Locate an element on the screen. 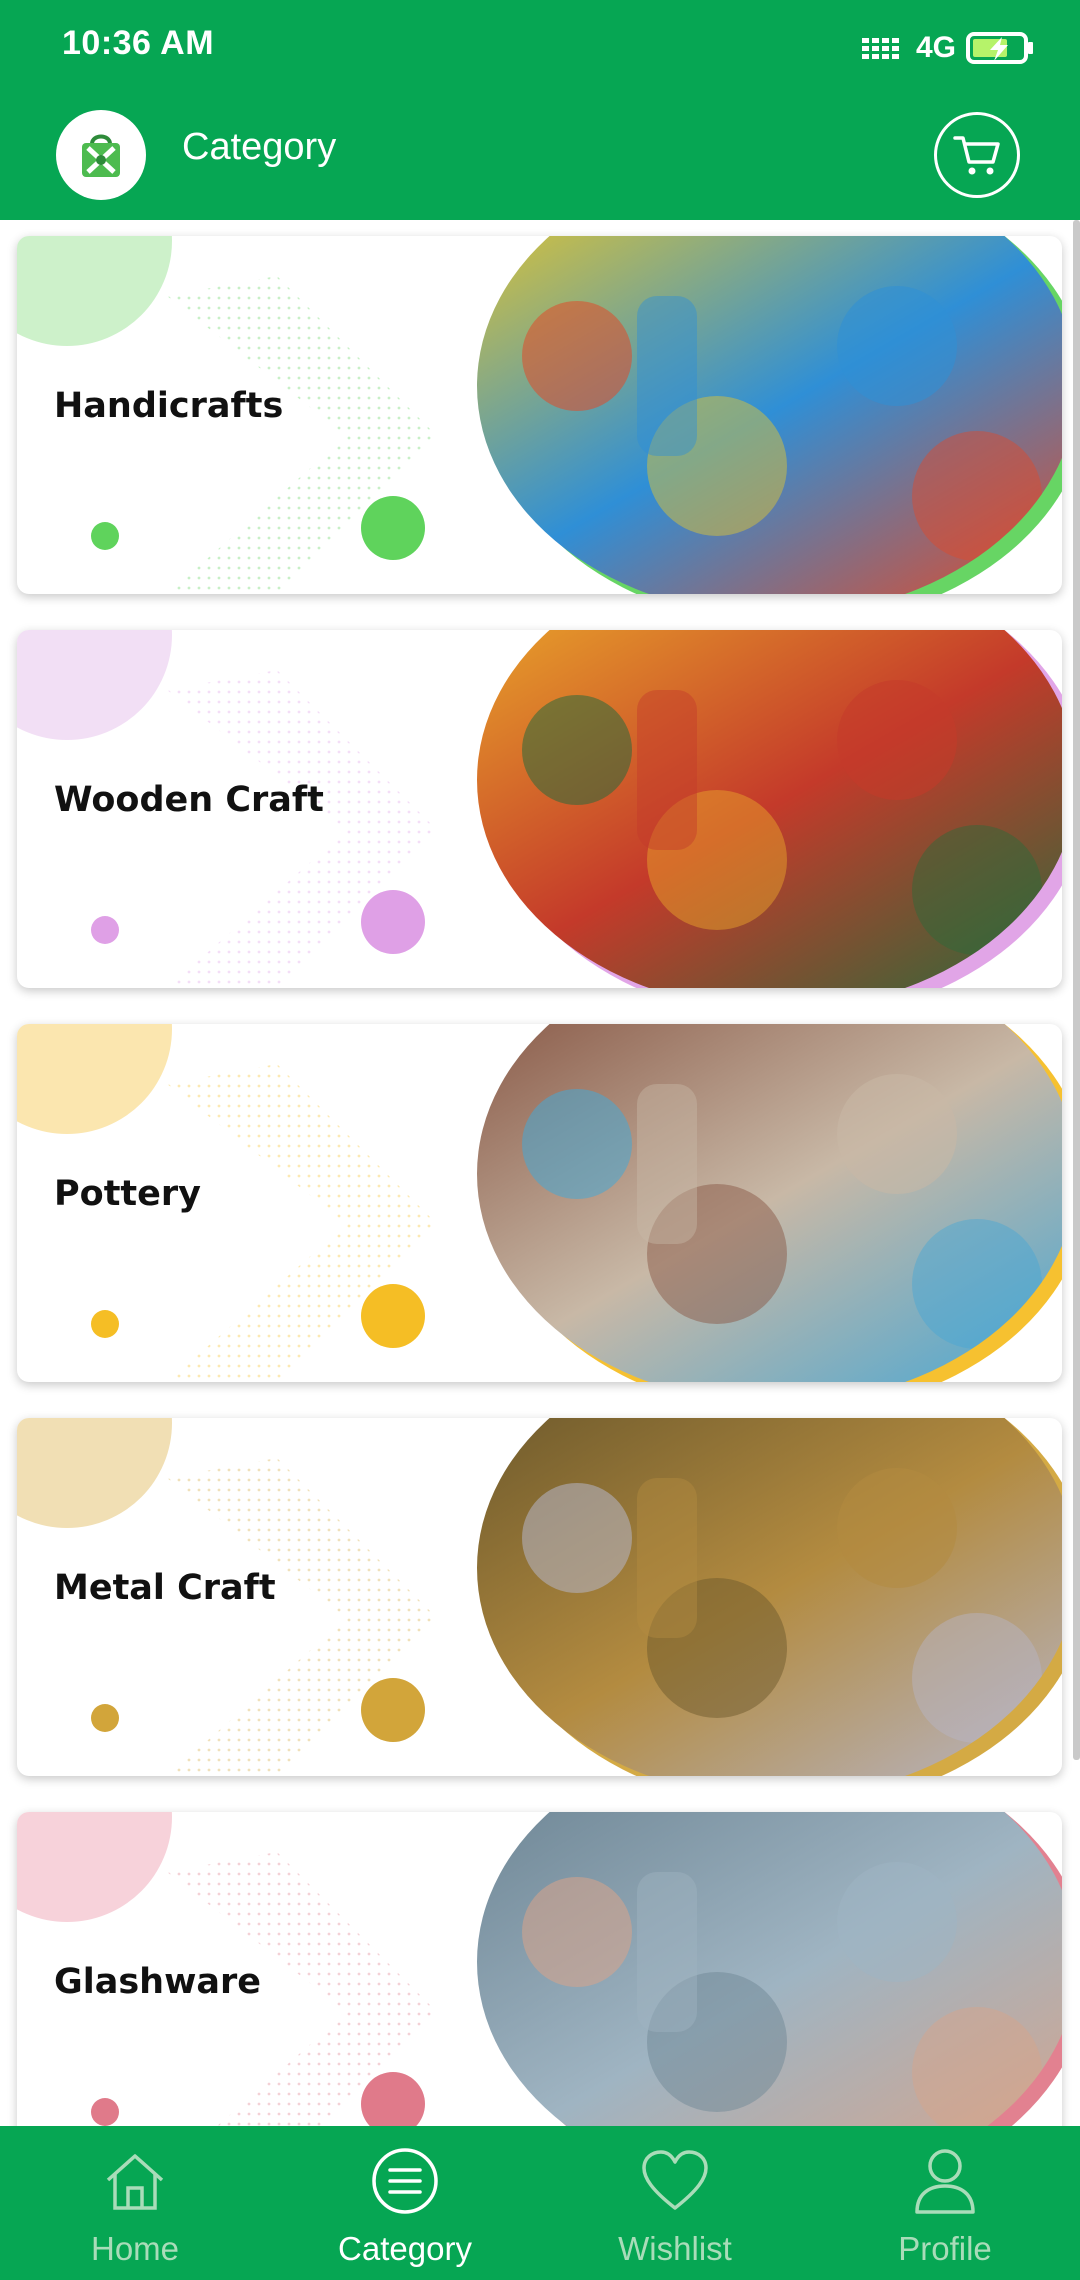 The width and height of the screenshot is (1080, 2280). category-title: Pottery is located at coordinates (127, 1194).